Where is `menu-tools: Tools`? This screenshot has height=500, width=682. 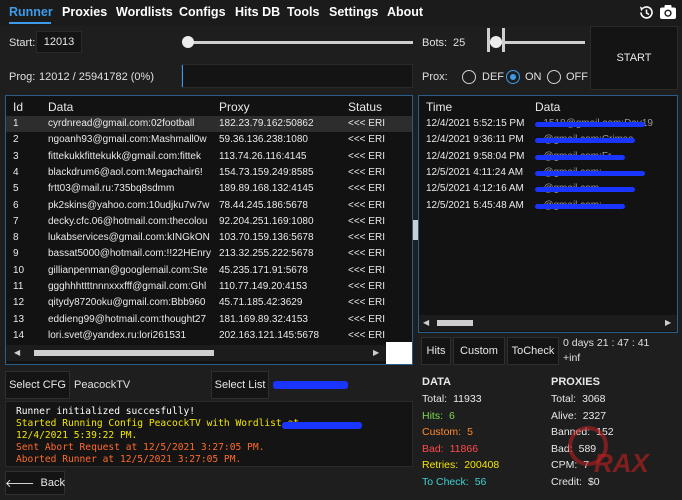 menu-tools: Tools is located at coordinates (303, 12).